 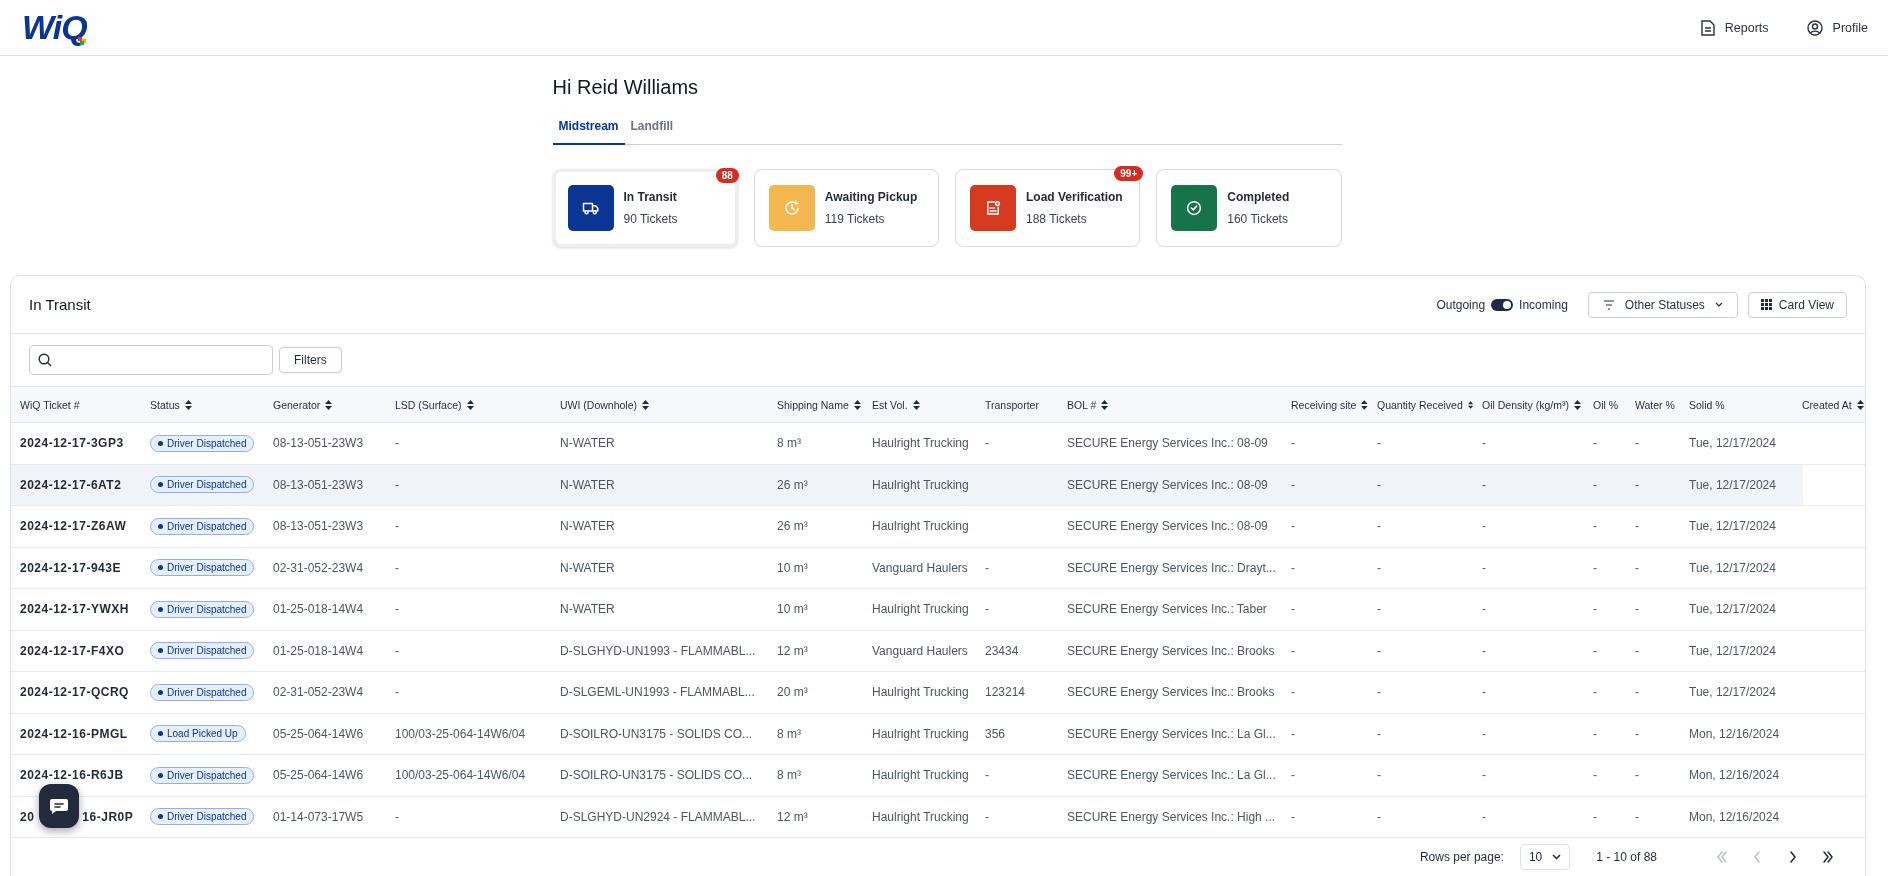 What do you see at coordinates (871, 197) in the screenshot?
I see `card-title: Awaiting Pickup` at bounding box center [871, 197].